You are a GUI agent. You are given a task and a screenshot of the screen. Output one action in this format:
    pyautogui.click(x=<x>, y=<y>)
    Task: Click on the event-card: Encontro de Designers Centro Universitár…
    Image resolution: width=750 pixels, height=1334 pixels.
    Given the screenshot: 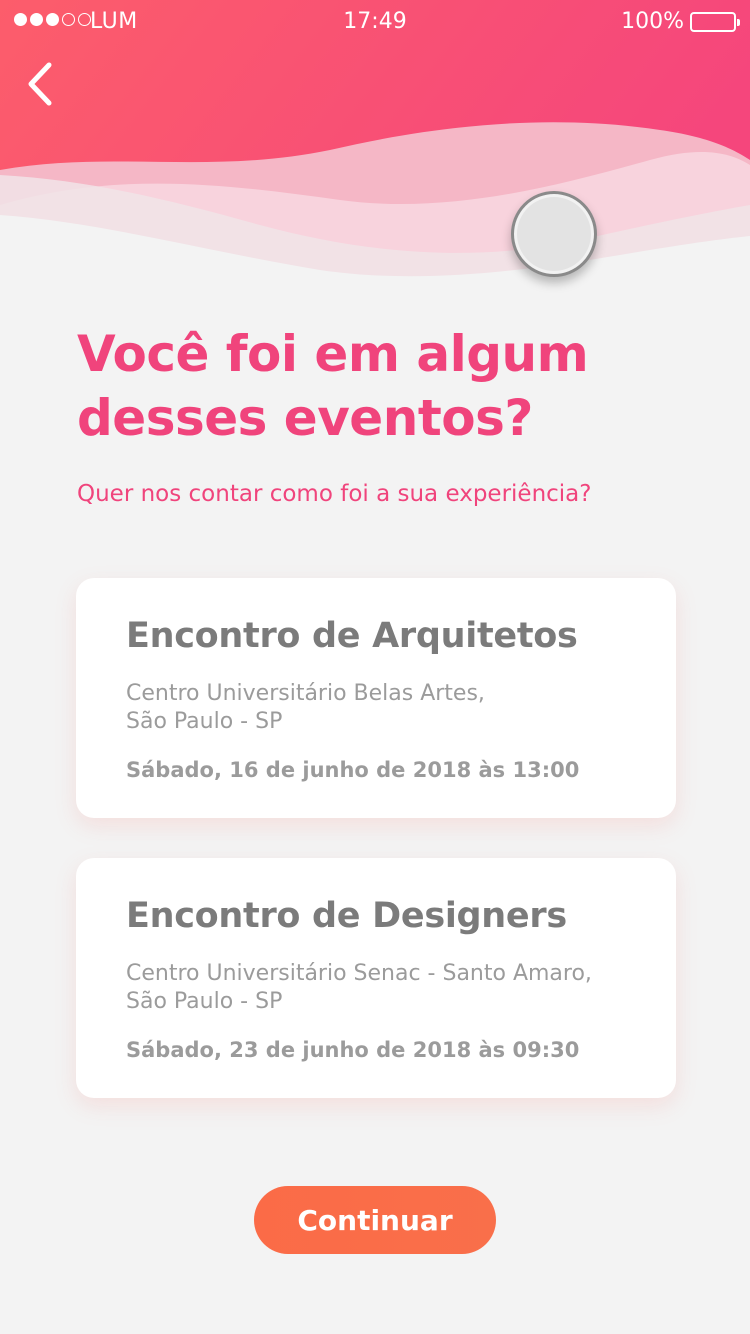 What is the action you would take?
    pyautogui.click(x=376, y=978)
    